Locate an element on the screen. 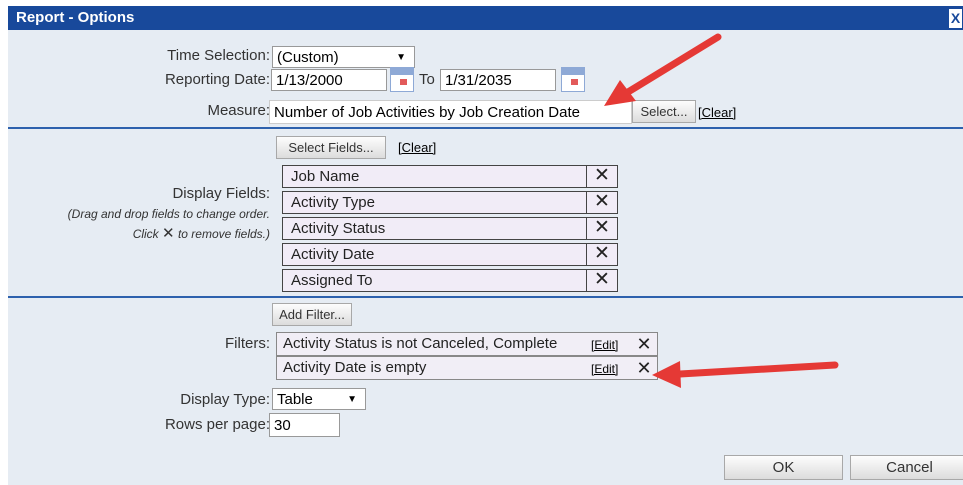 The image size is (963, 485). annotation-arrow-filter is located at coordinates (745, 374).